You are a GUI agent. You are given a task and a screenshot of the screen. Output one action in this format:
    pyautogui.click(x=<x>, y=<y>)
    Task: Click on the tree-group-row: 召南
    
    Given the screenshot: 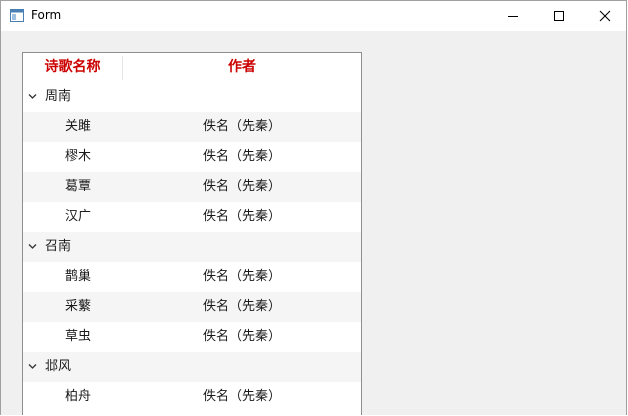 What is the action you would take?
    pyautogui.click(x=192, y=247)
    